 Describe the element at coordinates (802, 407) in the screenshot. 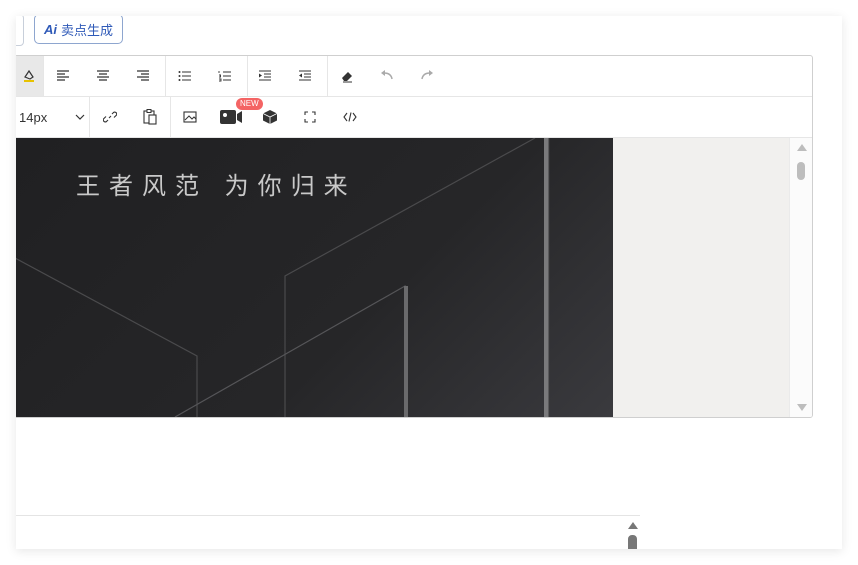

I see `scroll-down-arrow-icon` at that location.